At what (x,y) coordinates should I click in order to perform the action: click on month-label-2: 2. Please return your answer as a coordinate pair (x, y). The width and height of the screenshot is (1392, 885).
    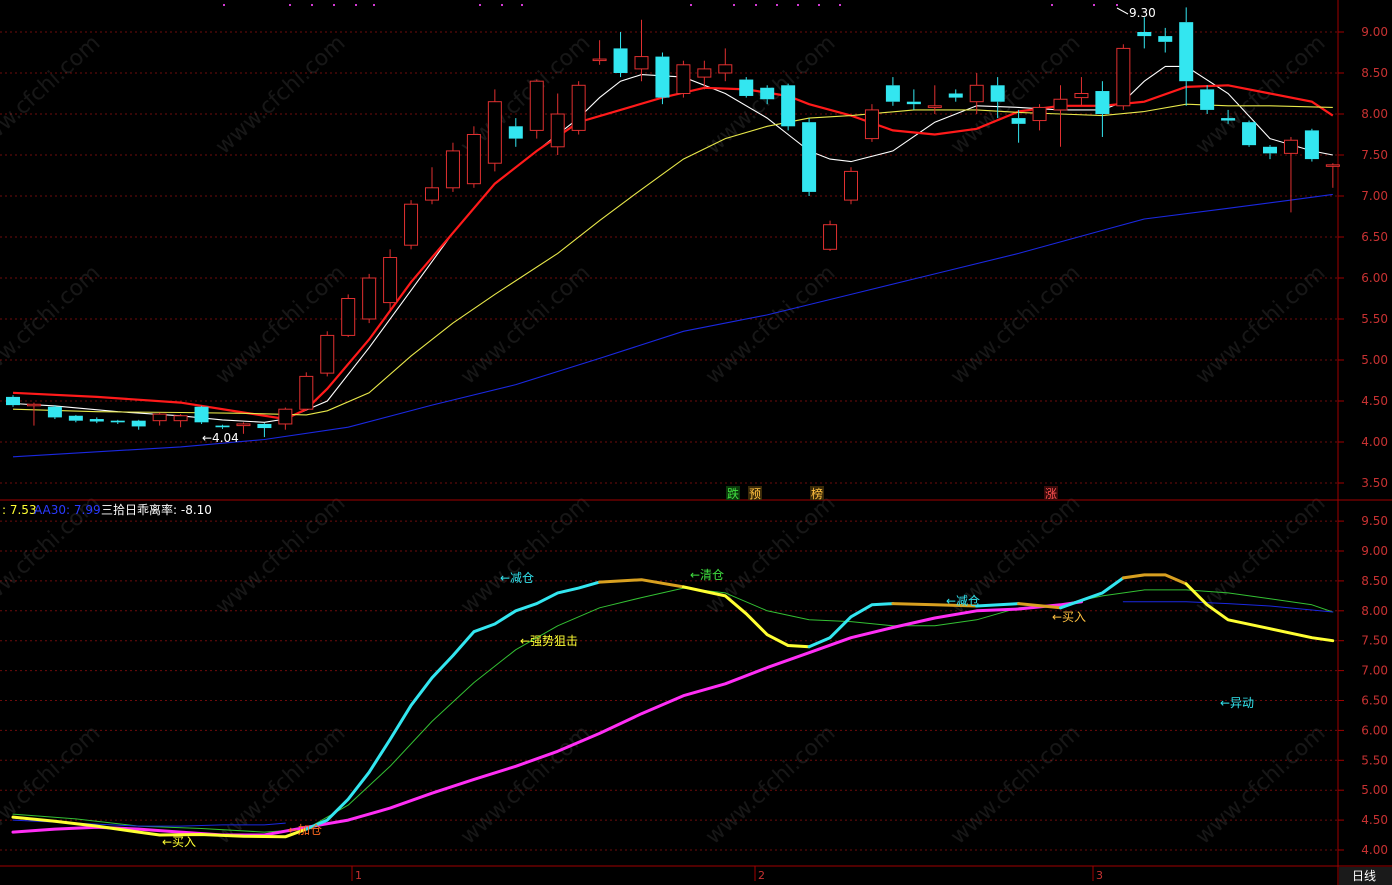
    Looking at the image, I should click on (761, 875).